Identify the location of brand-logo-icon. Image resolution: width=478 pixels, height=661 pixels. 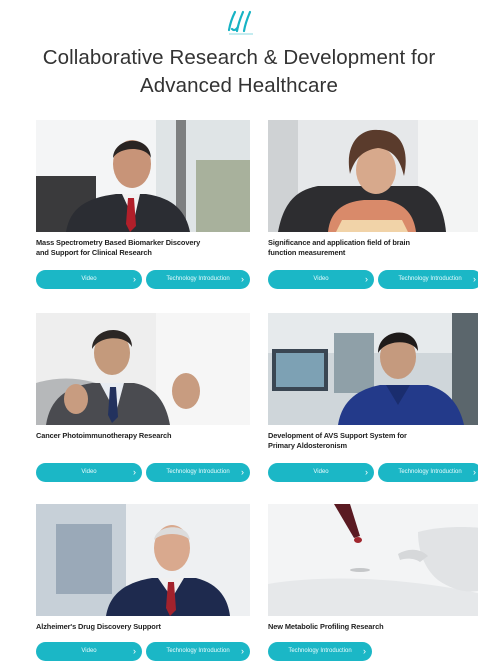
(241, 23).